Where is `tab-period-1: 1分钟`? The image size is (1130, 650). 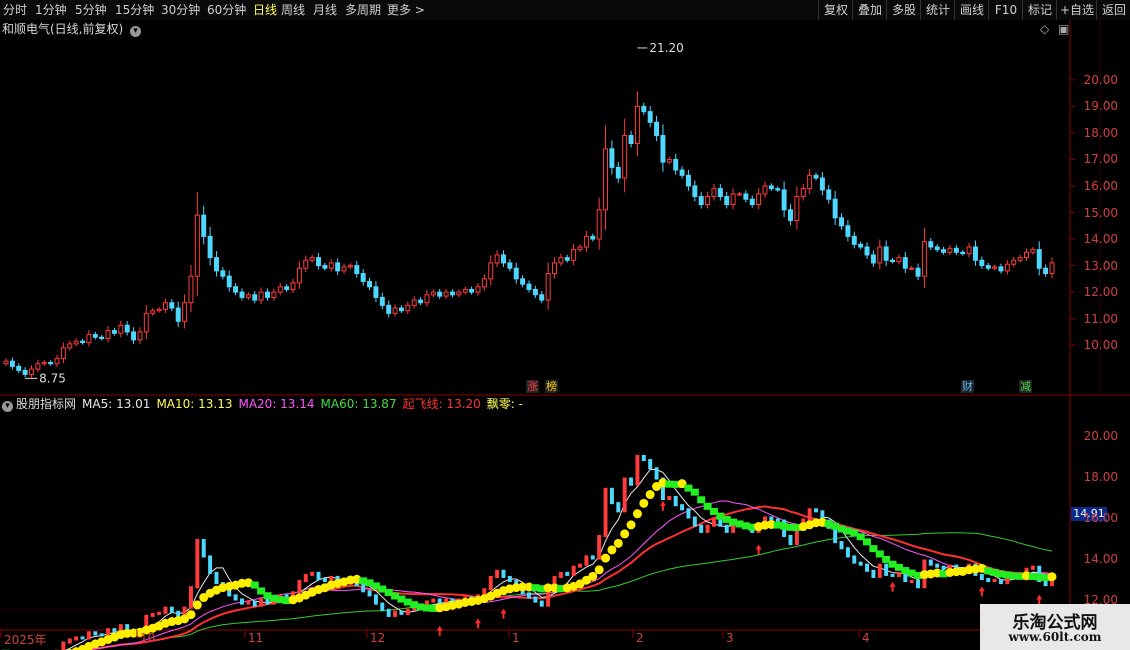 tab-period-1: 1分钟 is located at coordinates (51, 10).